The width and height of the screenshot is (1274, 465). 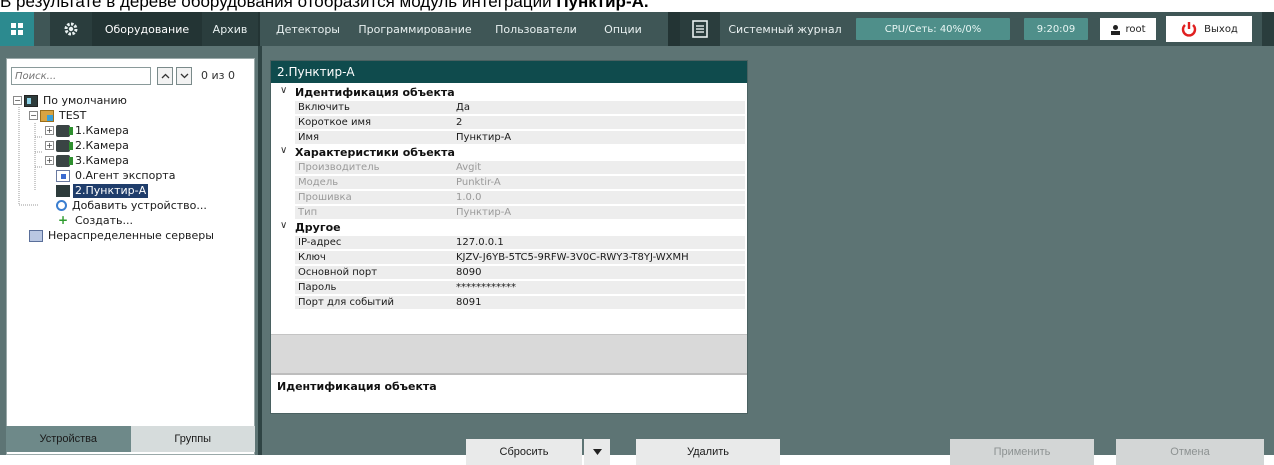 What do you see at coordinates (599, 242) in the screenshot?
I see `property-value: 127.0.0.1` at bounding box center [599, 242].